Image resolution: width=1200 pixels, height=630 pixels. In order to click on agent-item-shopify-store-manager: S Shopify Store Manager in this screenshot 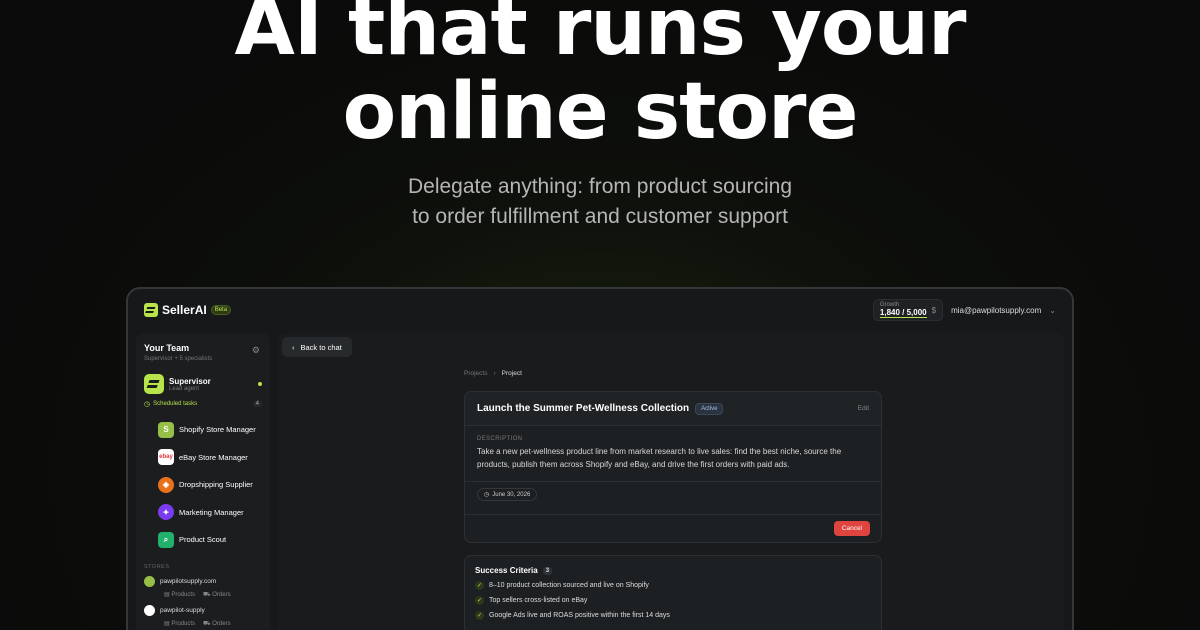, I will do `click(210, 430)`.